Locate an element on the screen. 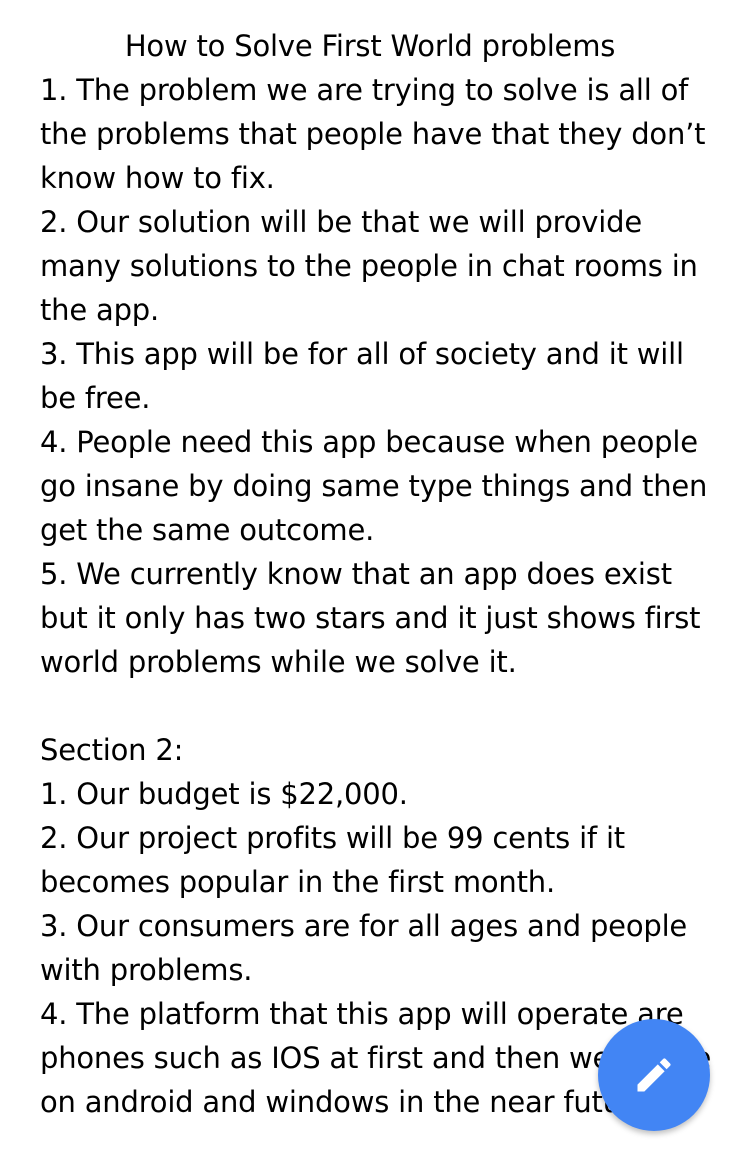 The image size is (750, 1170). edit-button is located at coordinates (654, 1075).